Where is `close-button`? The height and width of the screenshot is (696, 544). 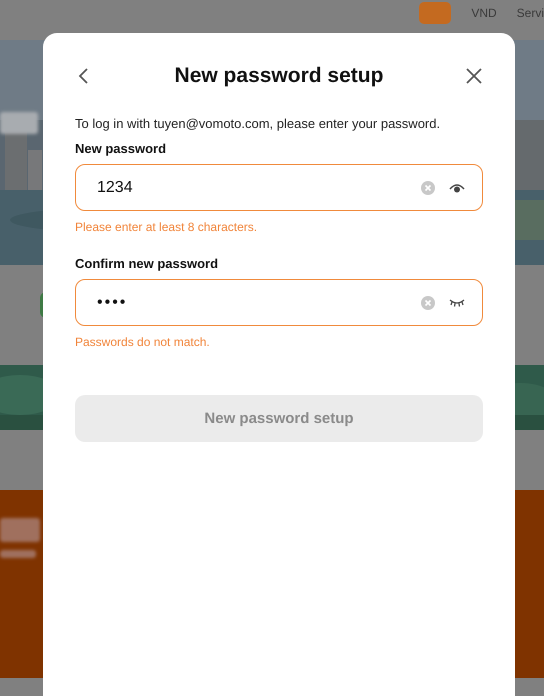
close-button is located at coordinates (473, 76).